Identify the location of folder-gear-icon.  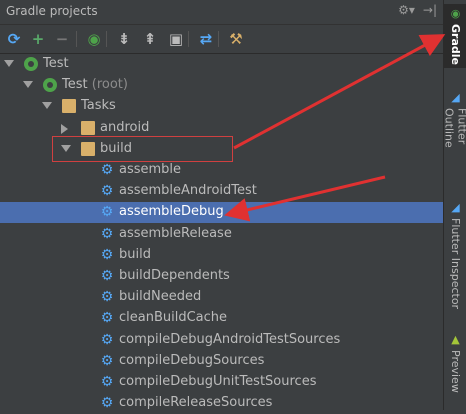
(88, 128).